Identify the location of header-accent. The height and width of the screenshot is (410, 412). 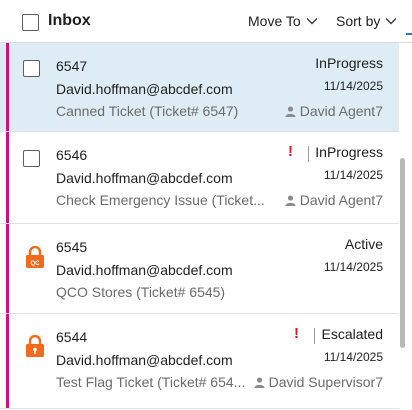
(409, 34).